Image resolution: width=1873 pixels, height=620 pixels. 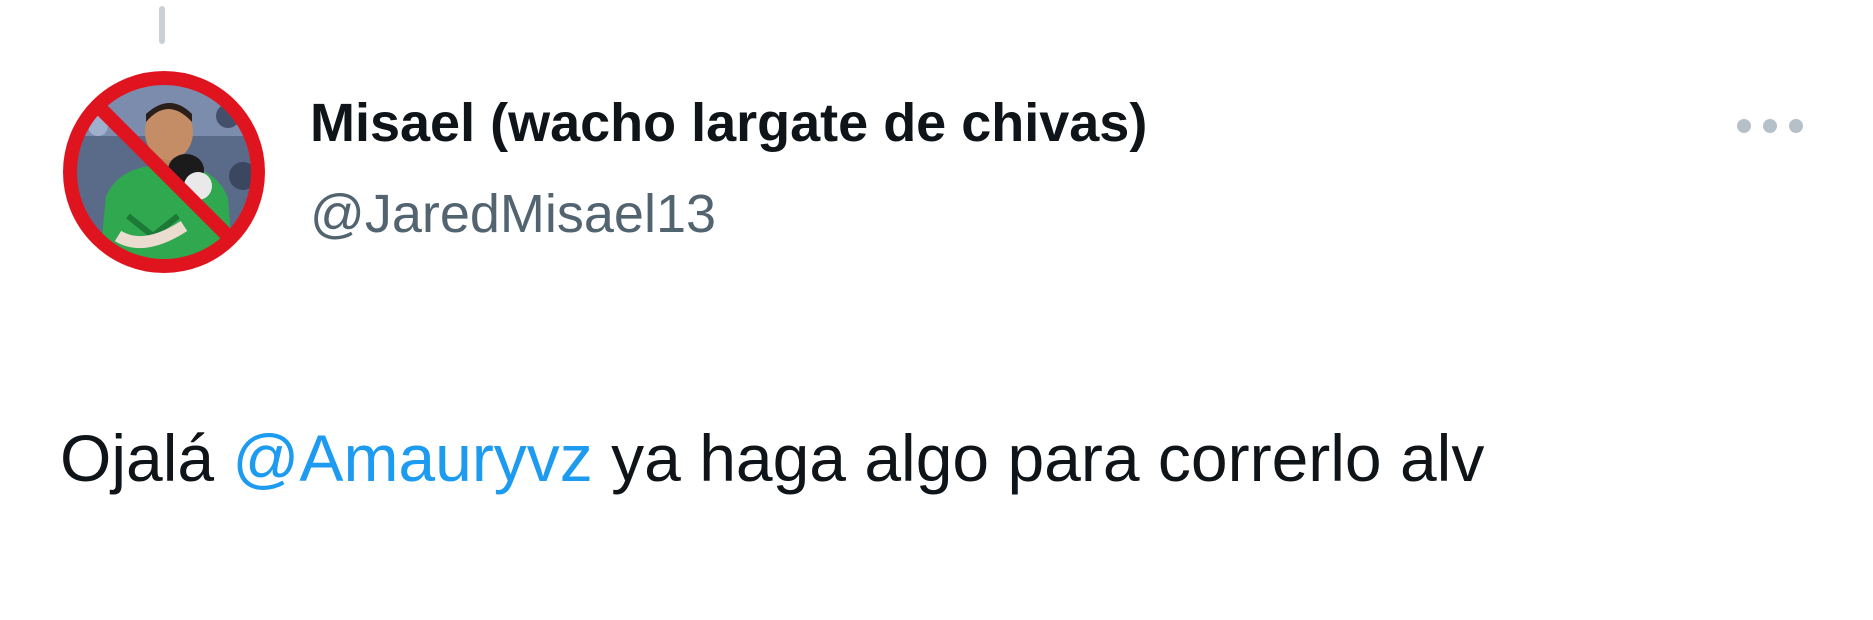 What do you see at coordinates (728, 123) in the screenshot?
I see `author-display-name: Misael (wacho largate de chivas)` at bounding box center [728, 123].